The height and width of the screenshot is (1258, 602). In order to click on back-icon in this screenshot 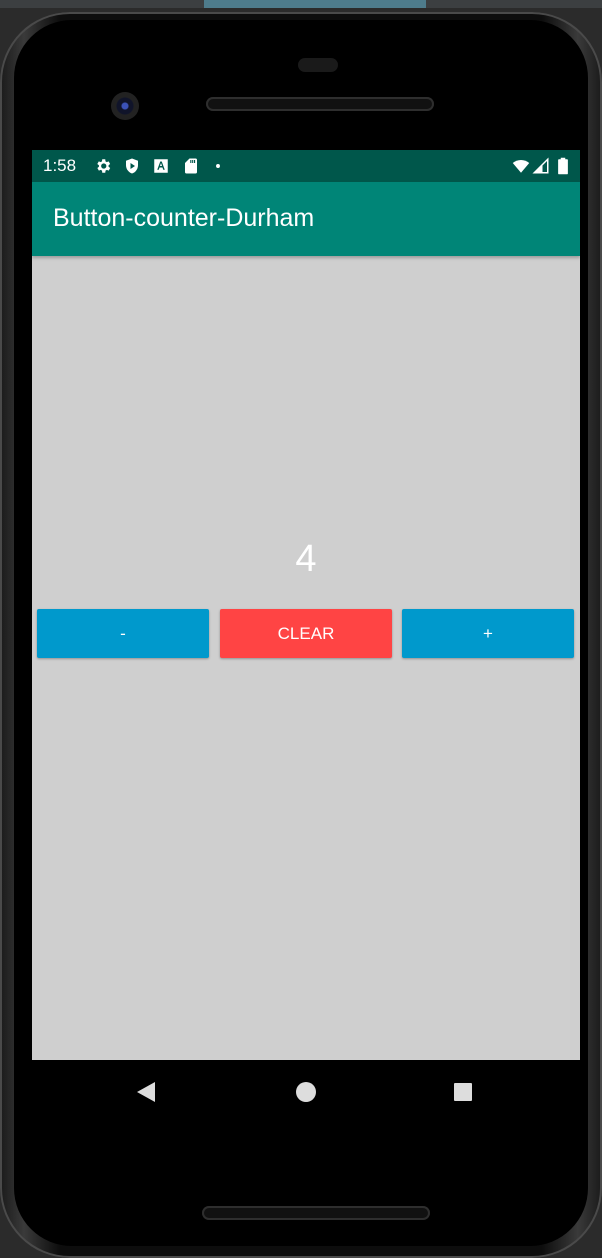, I will do `click(146, 1092)`.